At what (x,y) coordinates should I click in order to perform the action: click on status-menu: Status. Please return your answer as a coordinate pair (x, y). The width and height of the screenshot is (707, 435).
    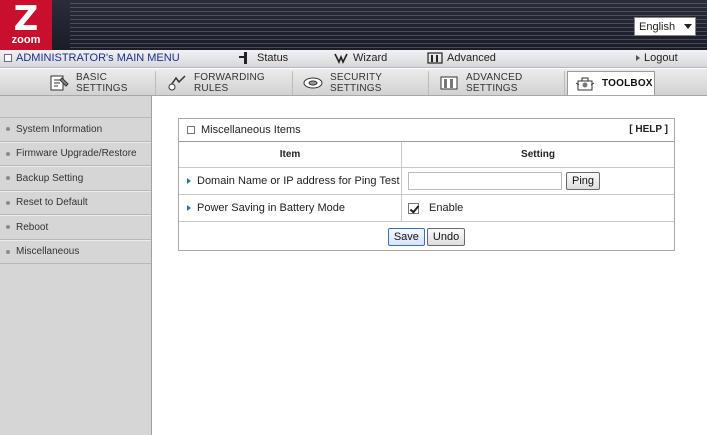
    Looking at the image, I should click on (262, 58).